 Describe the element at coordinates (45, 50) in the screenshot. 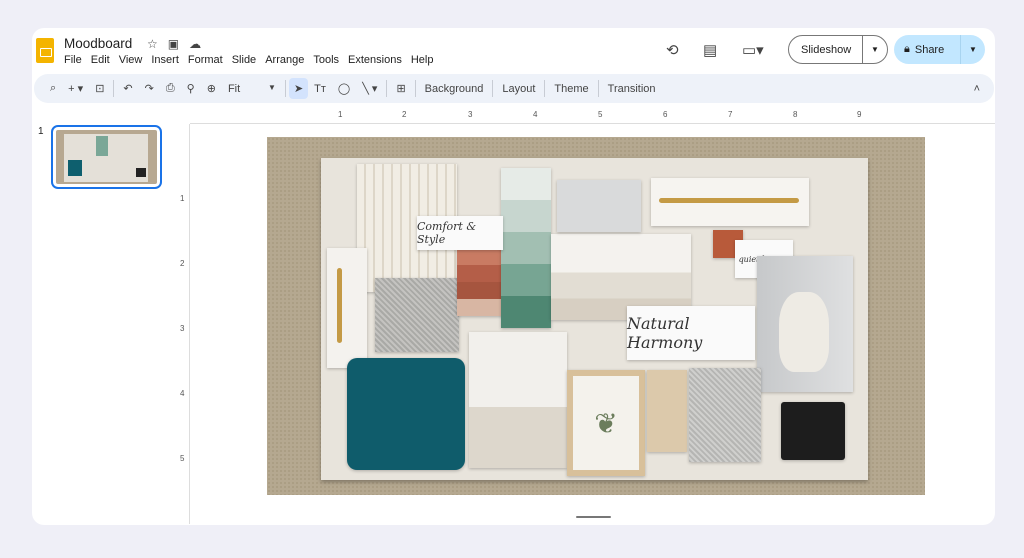

I see `slides-logo-icon` at that location.